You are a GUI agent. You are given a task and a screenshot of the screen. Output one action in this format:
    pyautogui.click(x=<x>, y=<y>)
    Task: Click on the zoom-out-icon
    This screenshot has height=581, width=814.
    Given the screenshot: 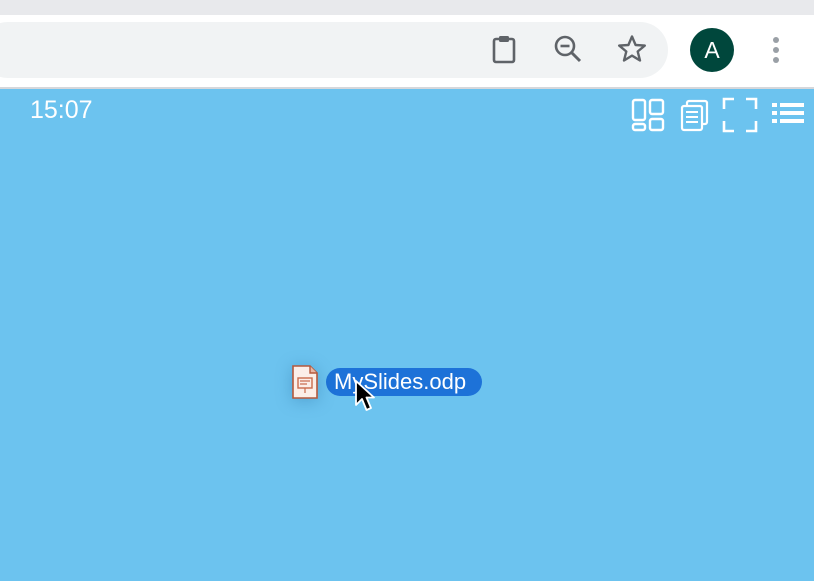 What is the action you would take?
    pyautogui.click(x=568, y=49)
    